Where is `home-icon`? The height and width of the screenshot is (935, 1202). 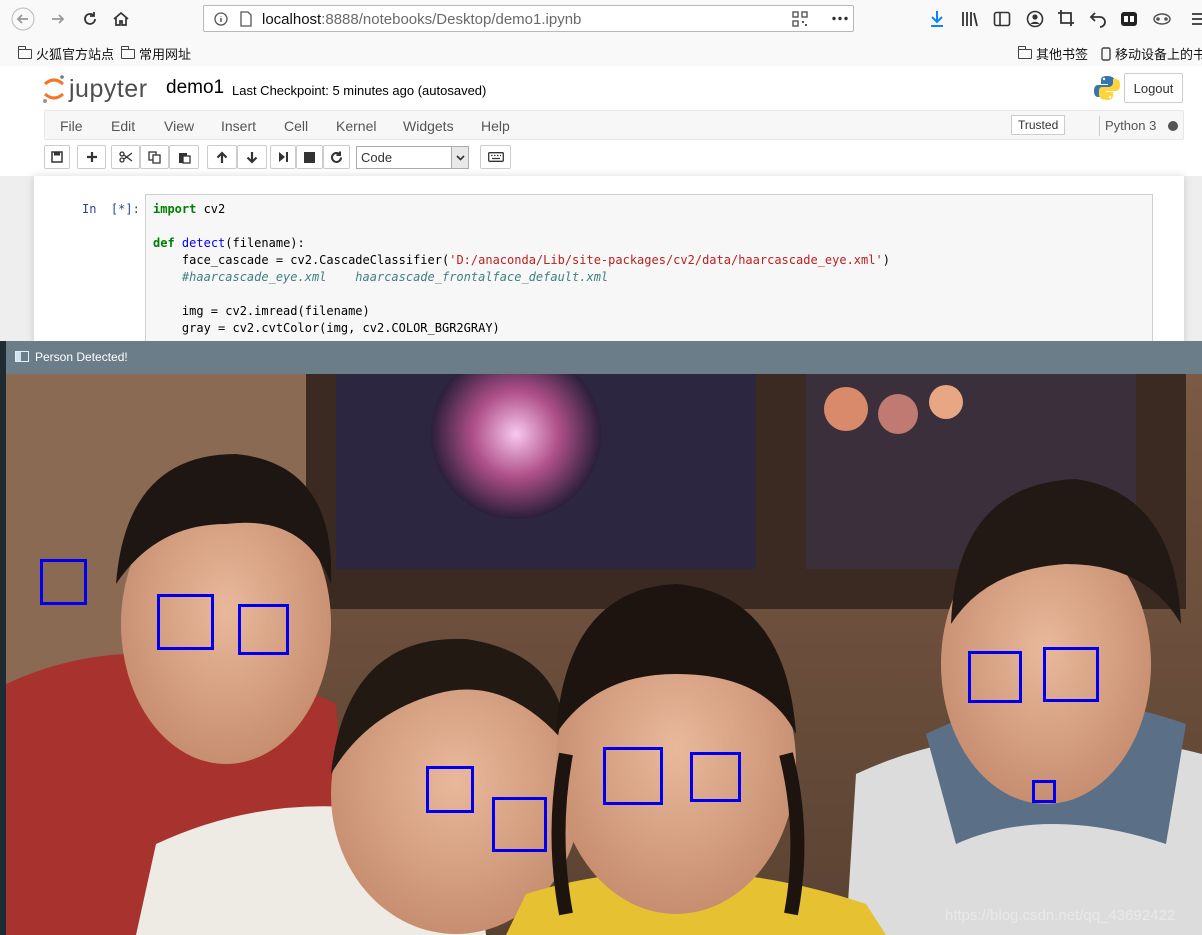 home-icon is located at coordinates (121, 18).